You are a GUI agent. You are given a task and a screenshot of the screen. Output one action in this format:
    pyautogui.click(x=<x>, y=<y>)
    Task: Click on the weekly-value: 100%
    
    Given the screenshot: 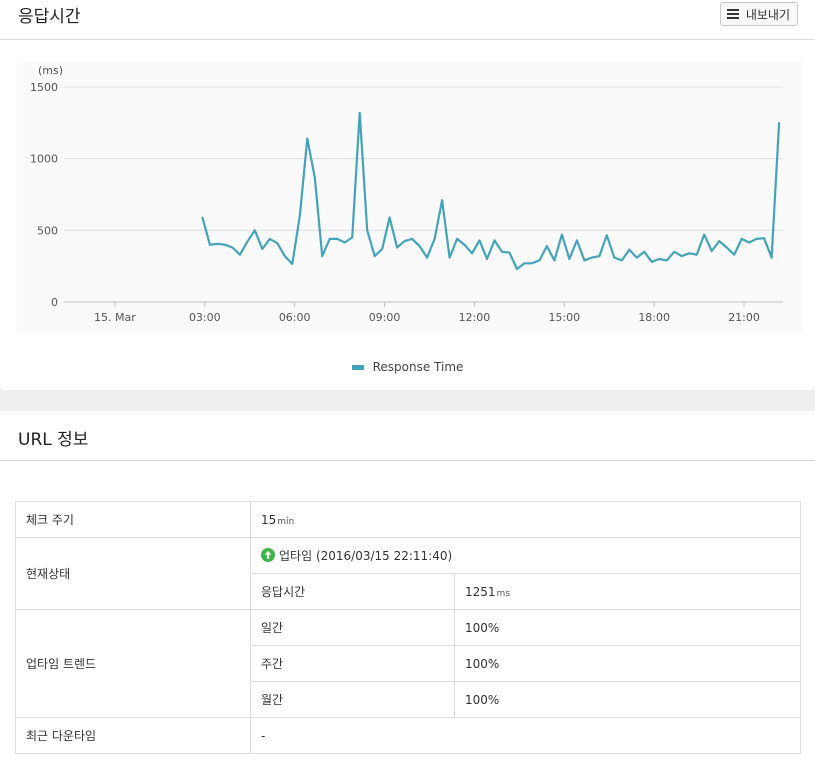 What is the action you would take?
    pyautogui.click(x=627, y=663)
    